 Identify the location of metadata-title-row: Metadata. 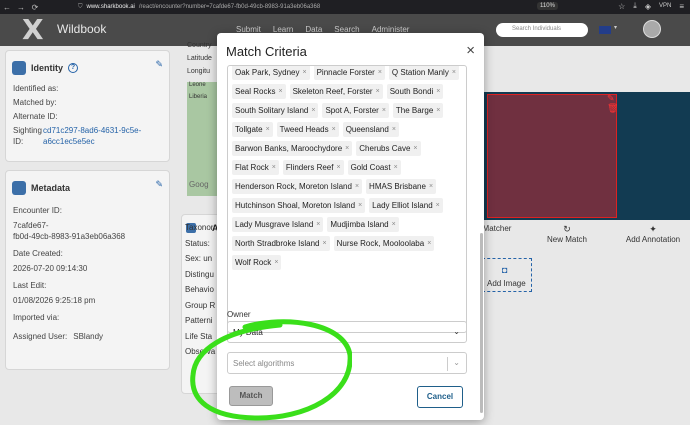
(41, 188).